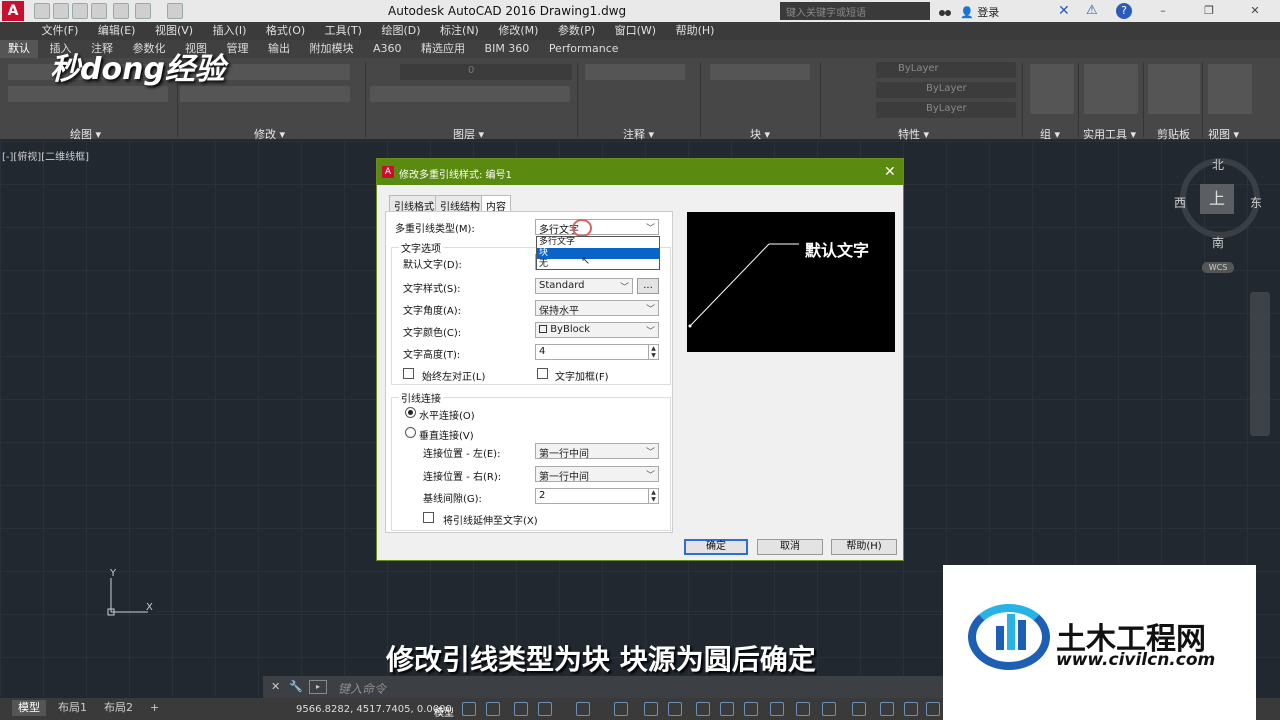 Image resolution: width=1280 pixels, height=720 pixels. Describe the element at coordinates (946, 110) in the screenshot. I see `lineweight-dropdown: ByLayer` at that location.